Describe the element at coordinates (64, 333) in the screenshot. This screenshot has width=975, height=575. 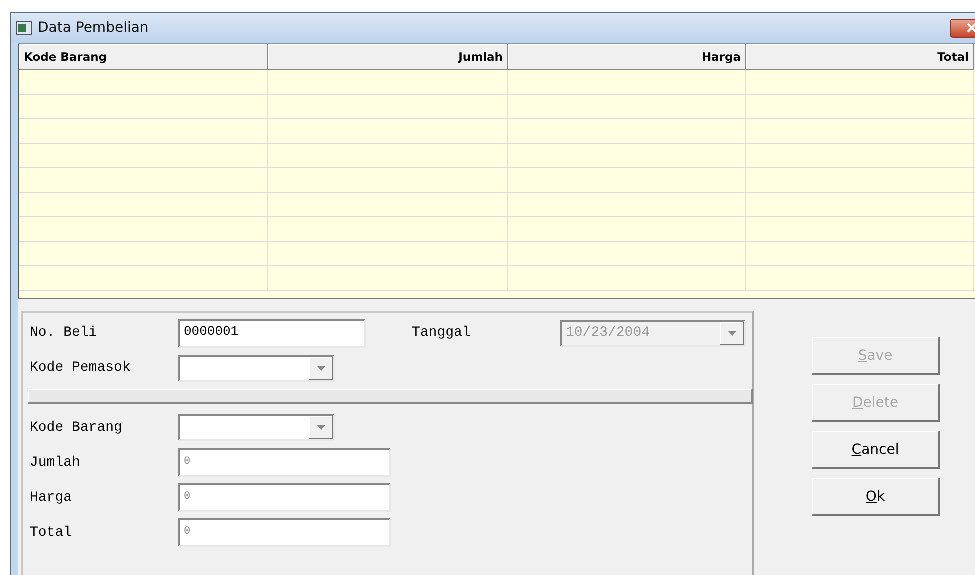
I see `field-label: No. Beli` at that location.